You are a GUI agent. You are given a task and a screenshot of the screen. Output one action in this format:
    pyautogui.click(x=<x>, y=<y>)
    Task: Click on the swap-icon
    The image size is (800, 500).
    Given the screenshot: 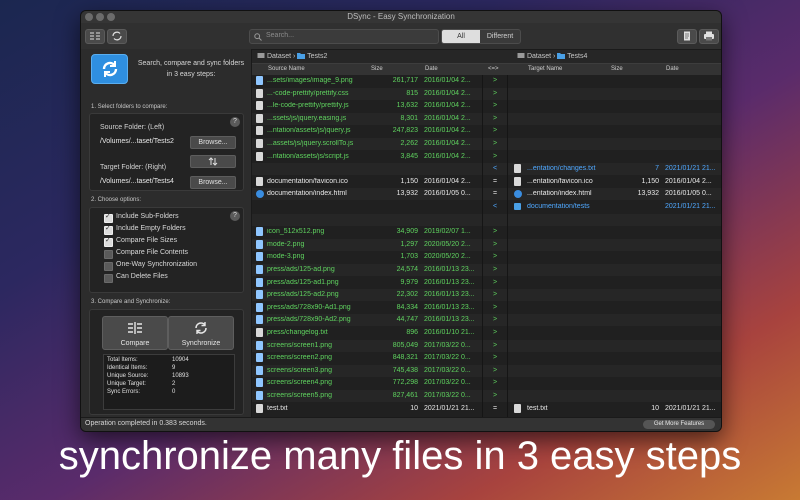 What is the action you would take?
    pyautogui.click(x=213, y=161)
    